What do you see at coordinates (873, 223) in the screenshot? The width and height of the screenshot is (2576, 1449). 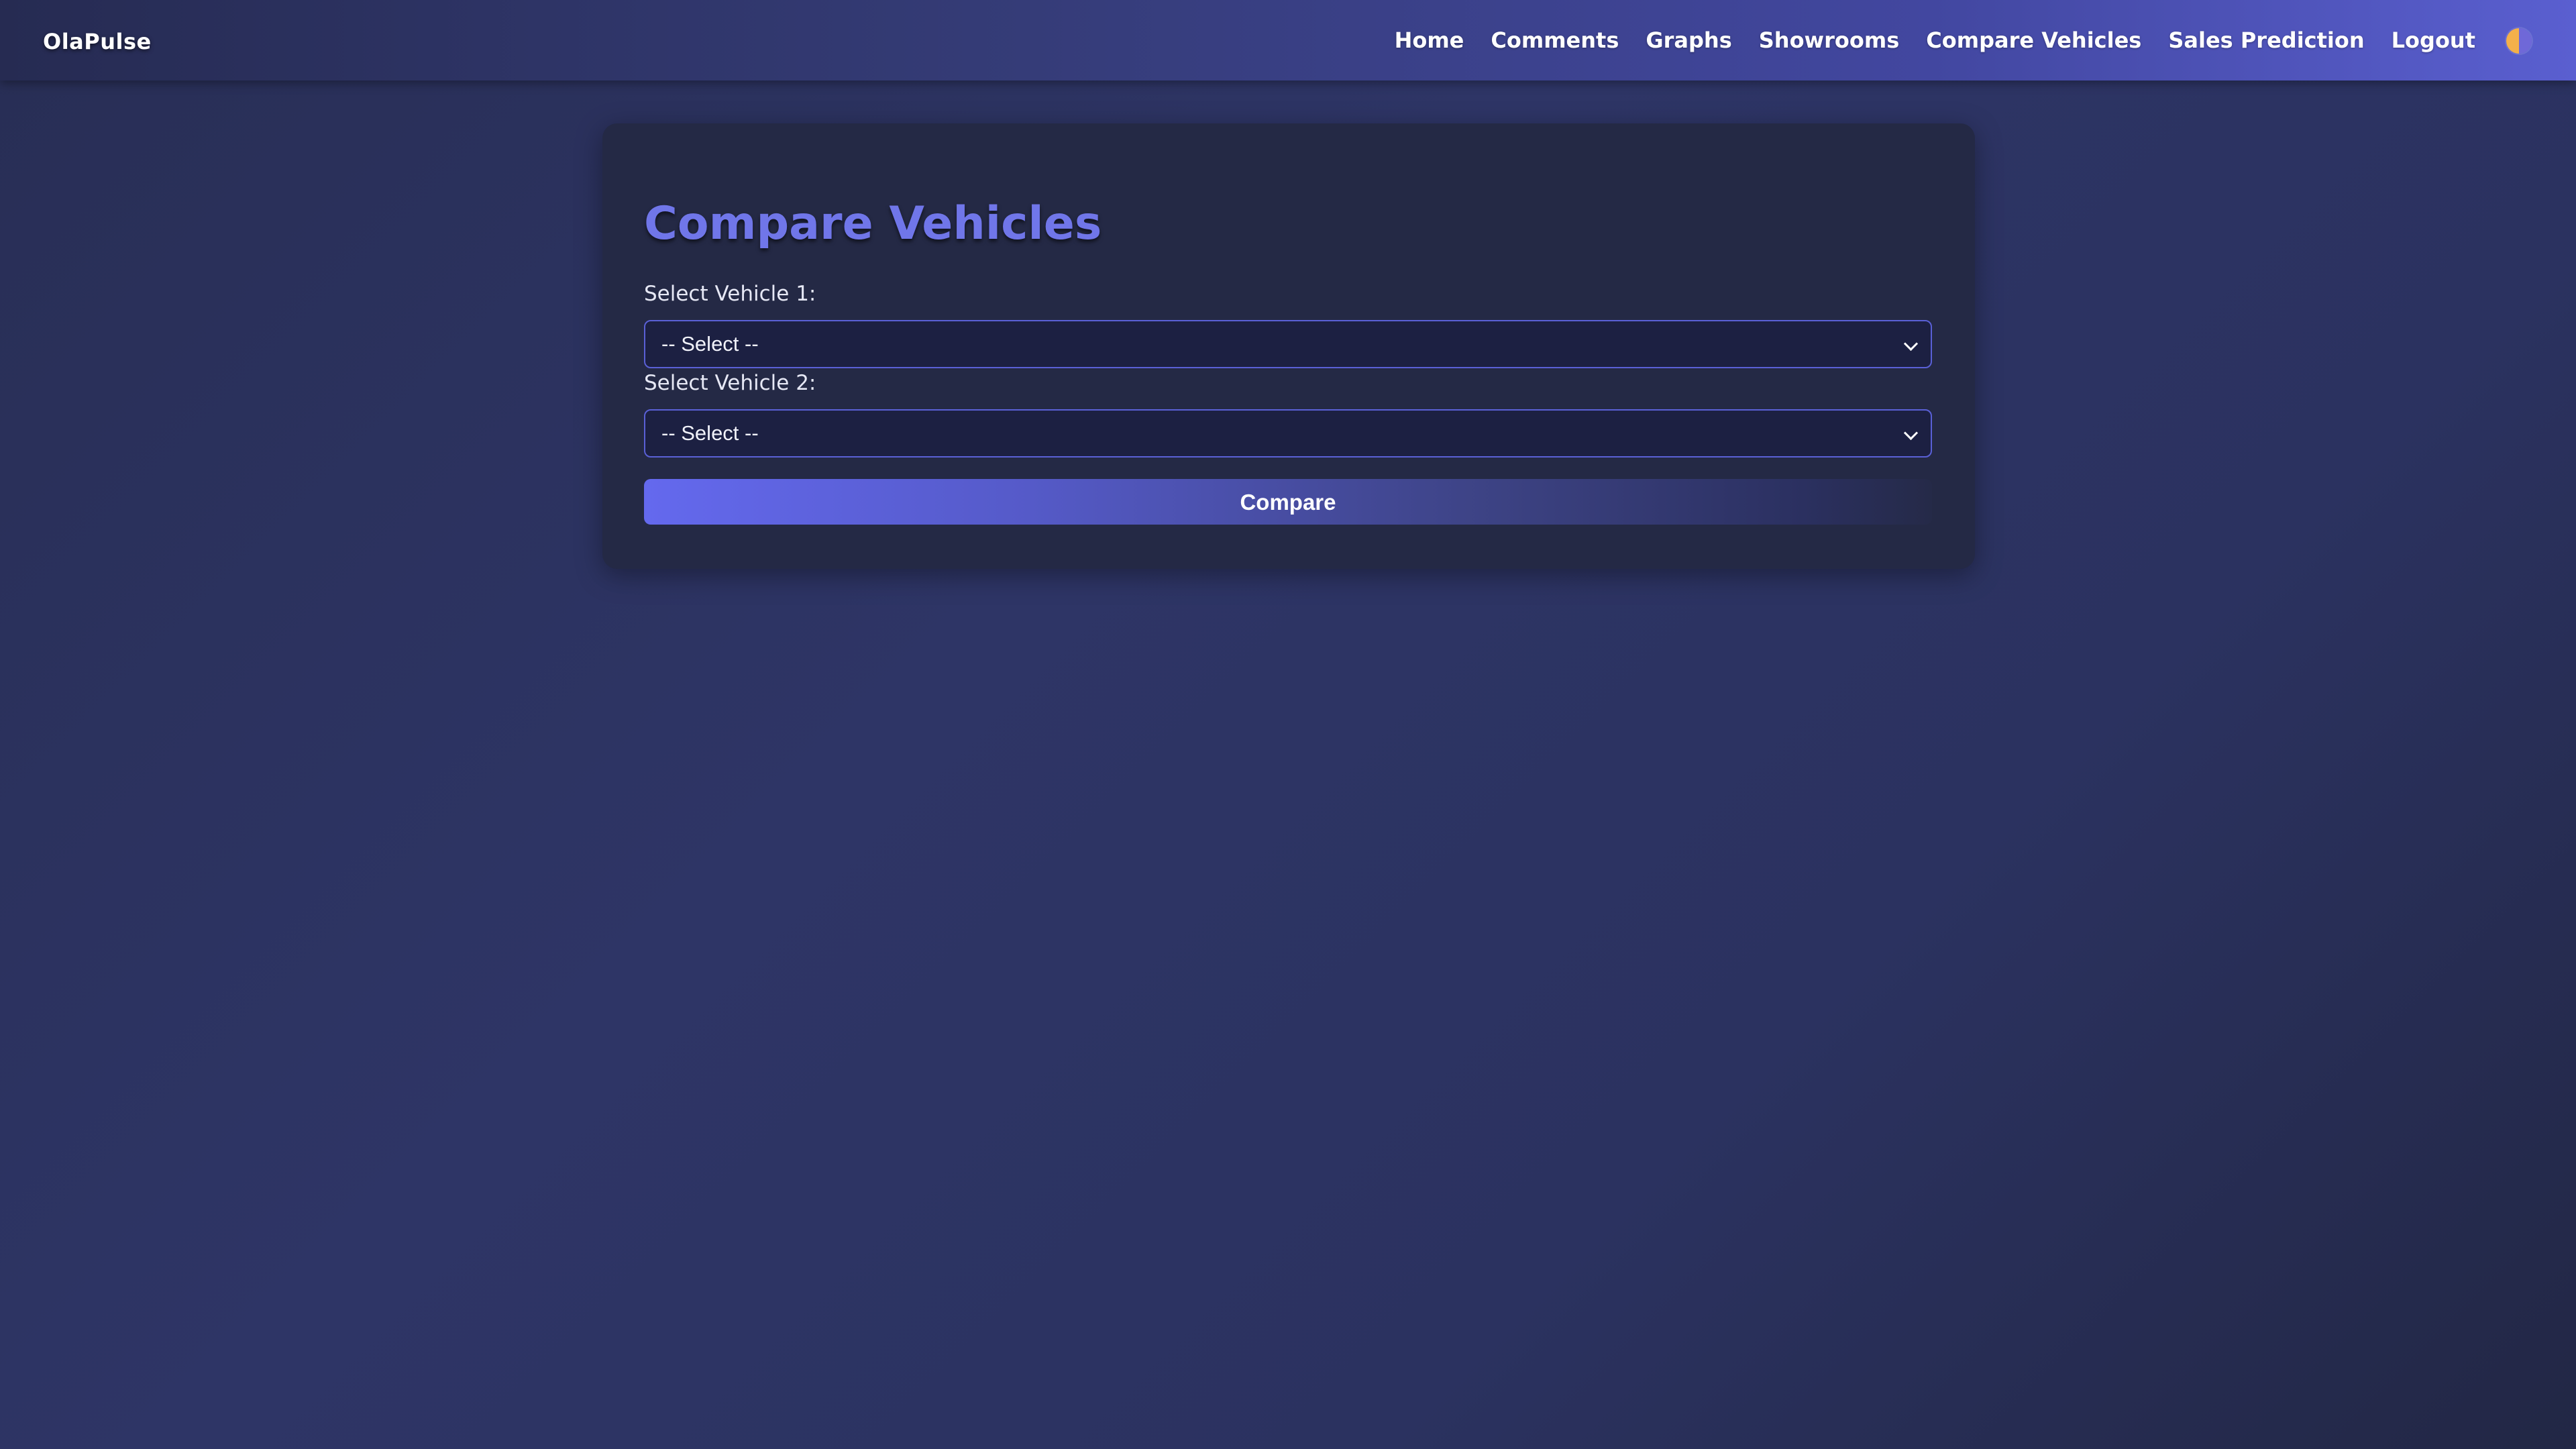 I see `page-title: Compare Vehicles` at bounding box center [873, 223].